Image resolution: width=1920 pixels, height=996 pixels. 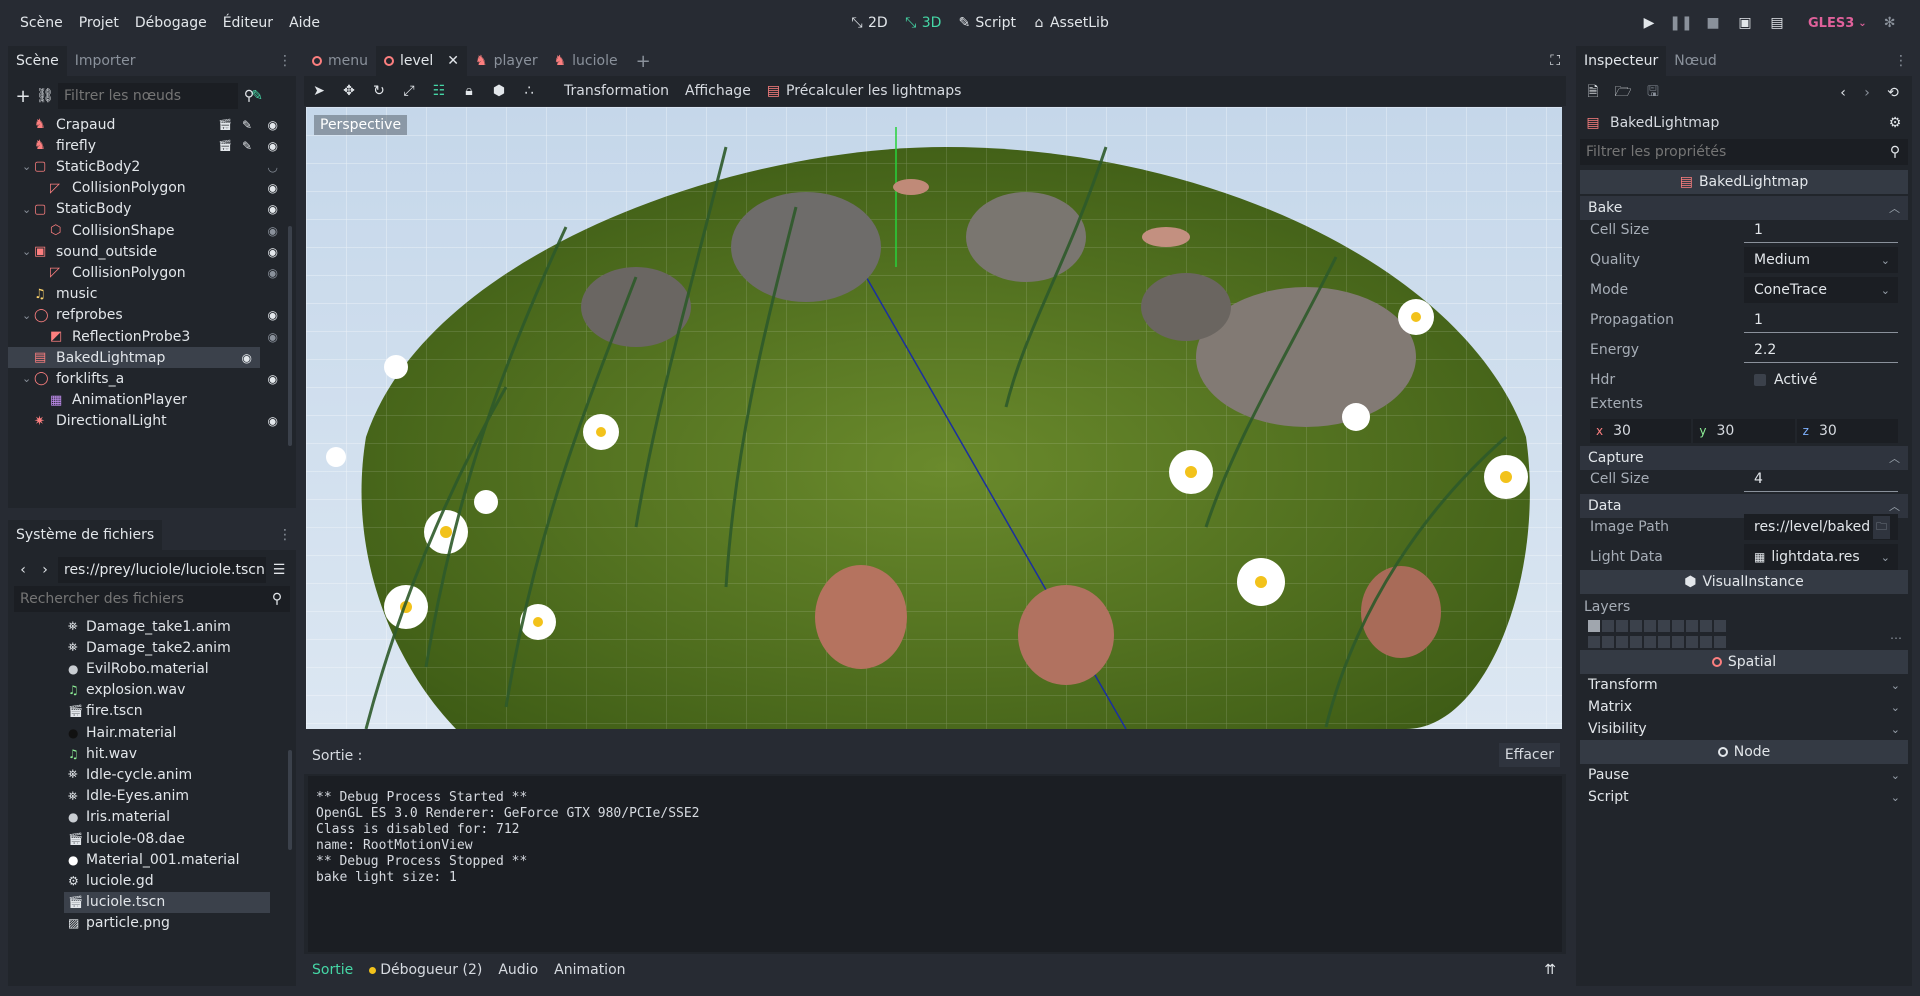 I want to click on history-forward-icon: ›, so click(x=1867, y=93).